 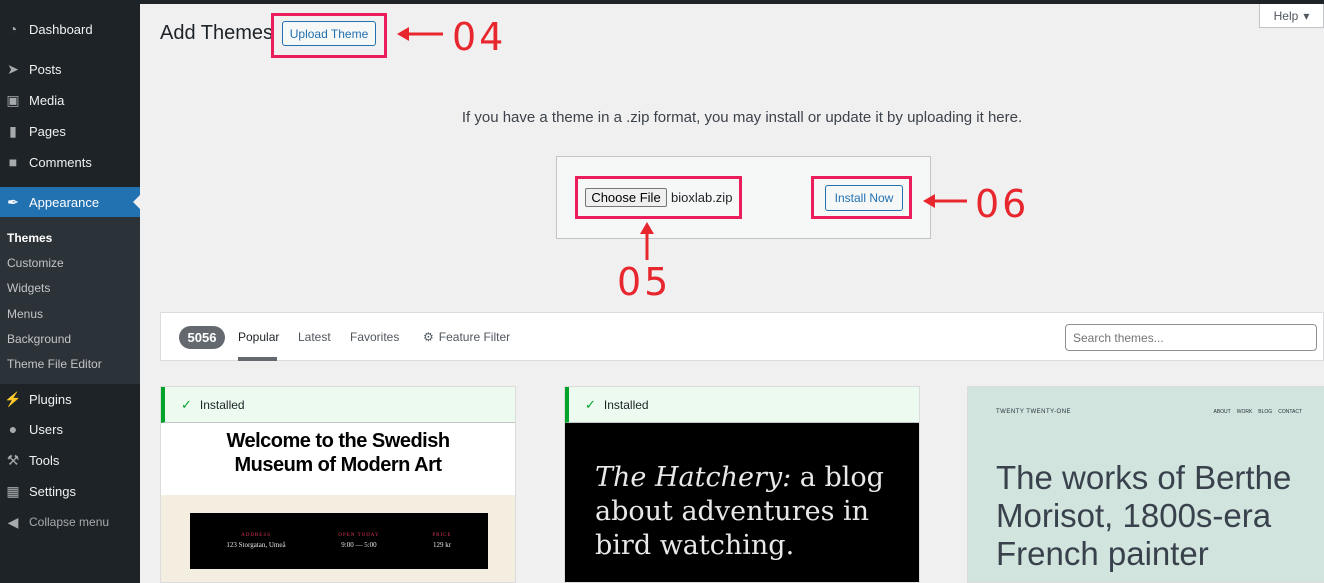 What do you see at coordinates (70, 429) in the screenshot?
I see `sidebar-item-users: ● Users` at bounding box center [70, 429].